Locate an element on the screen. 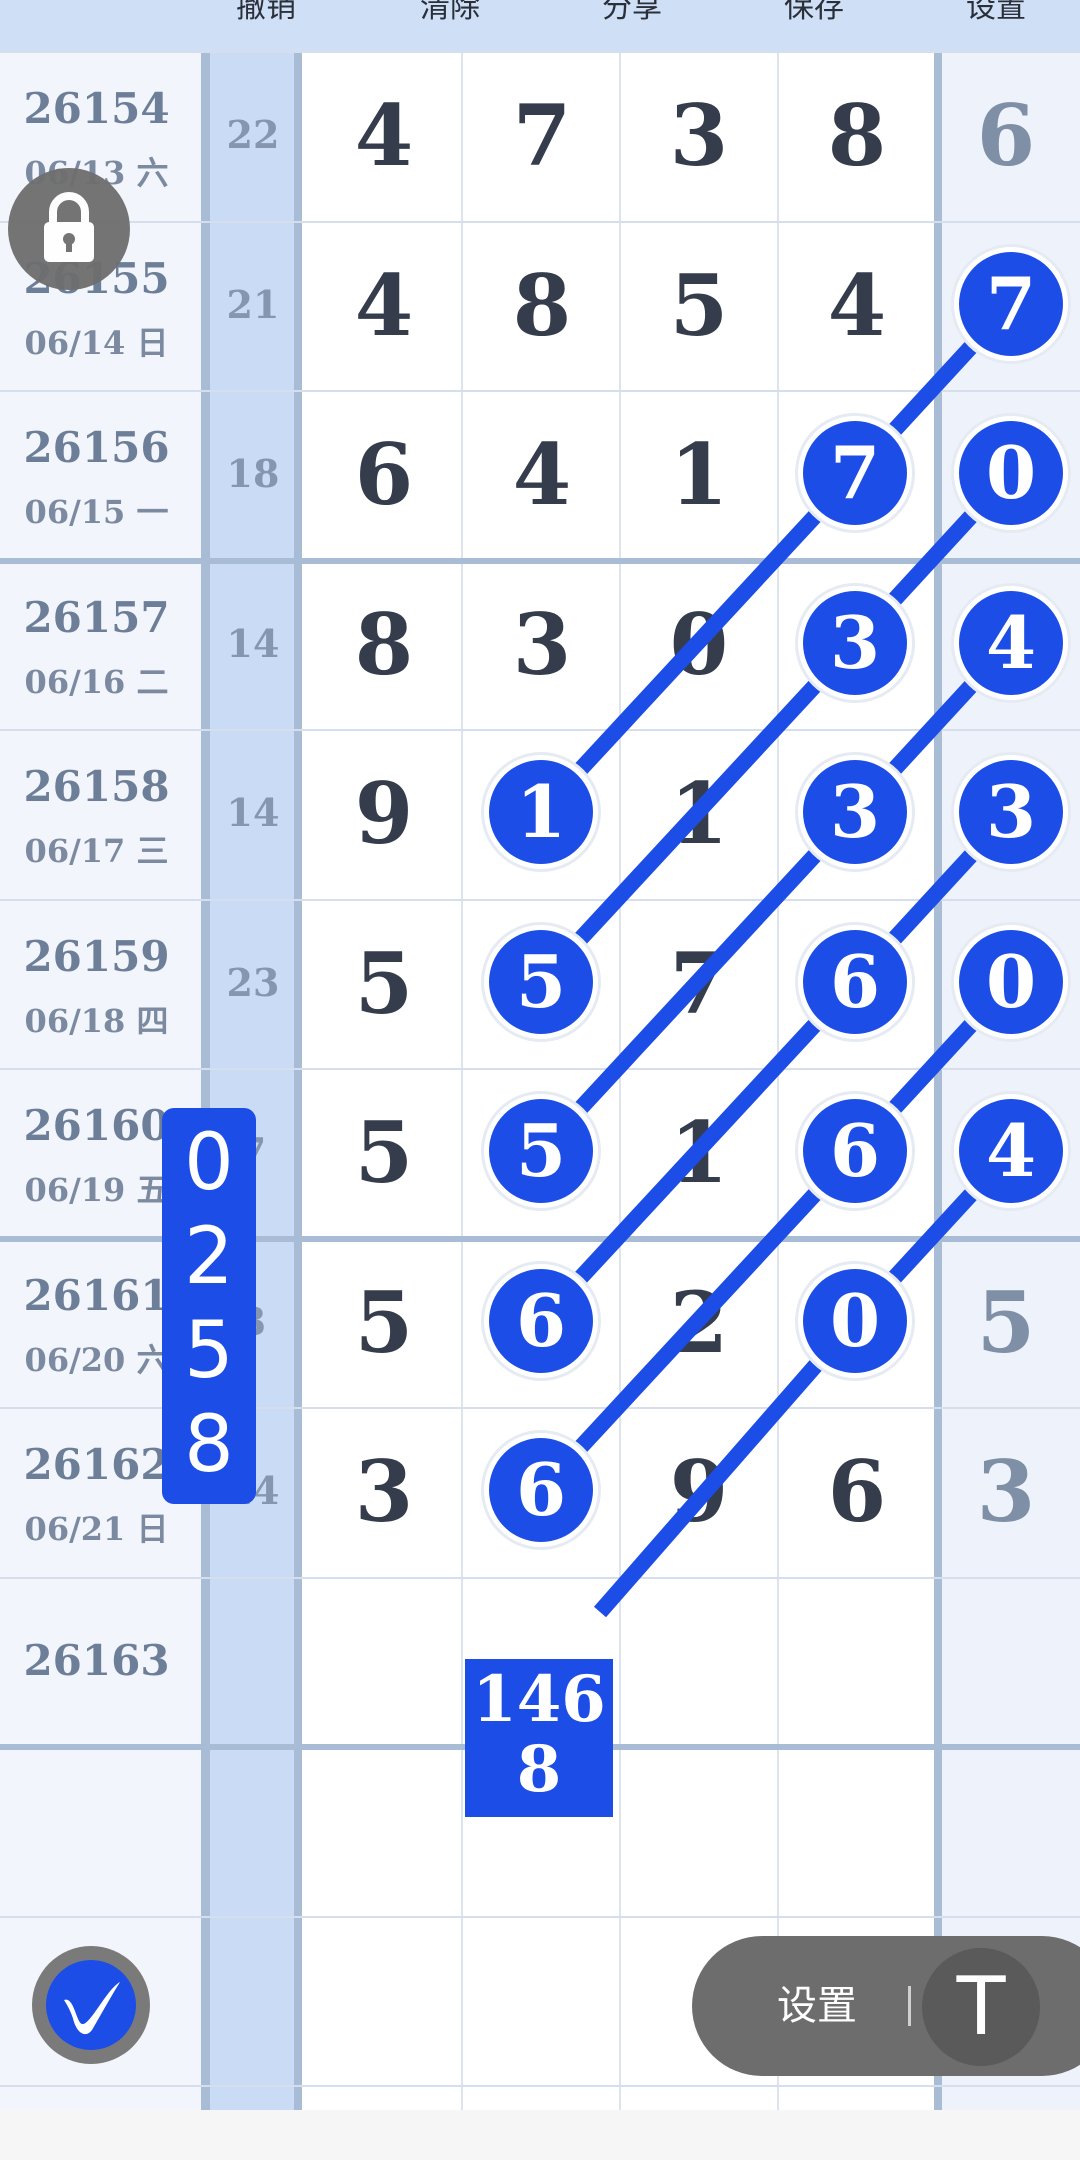 The height and width of the screenshot is (2160, 1080). pen-button is located at coordinates (91, 2005).